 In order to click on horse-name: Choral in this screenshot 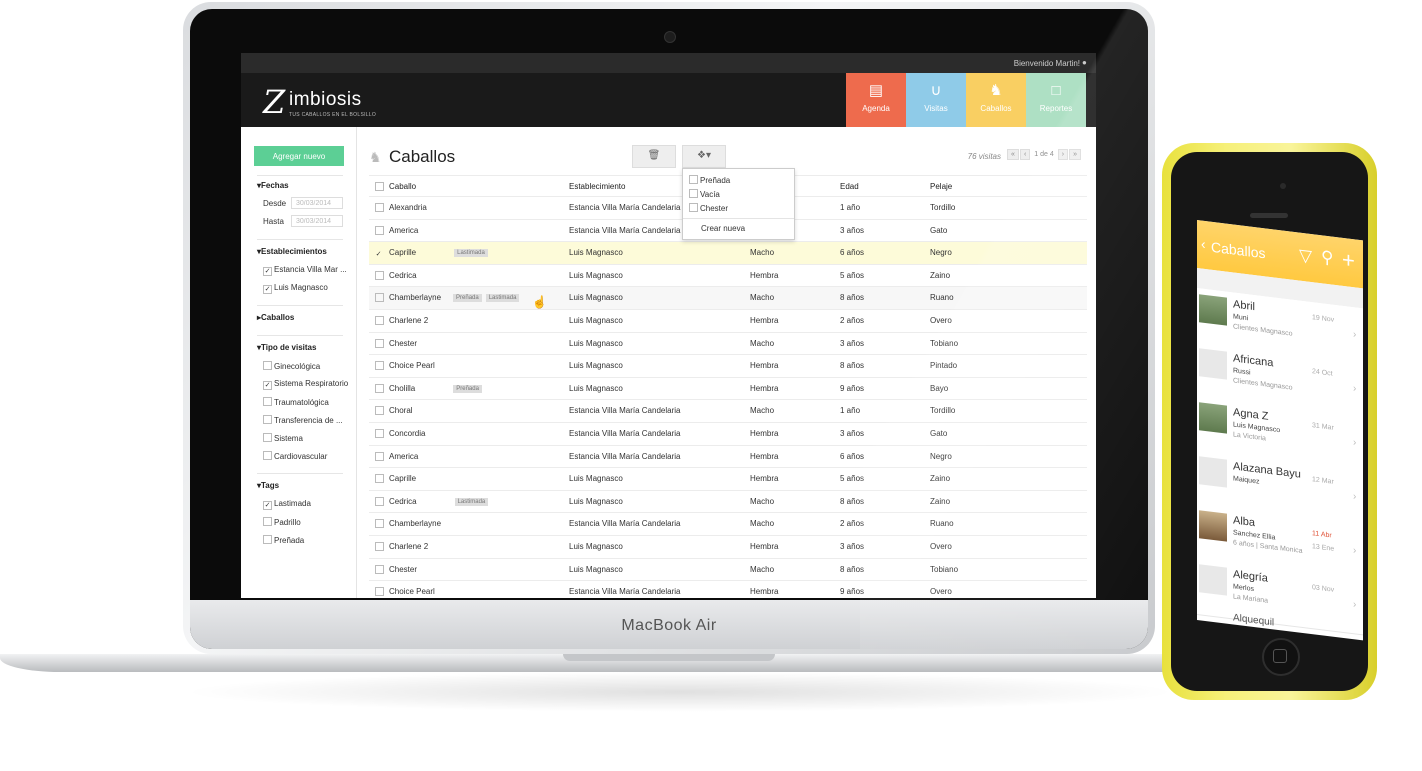, I will do `click(401, 410)`.